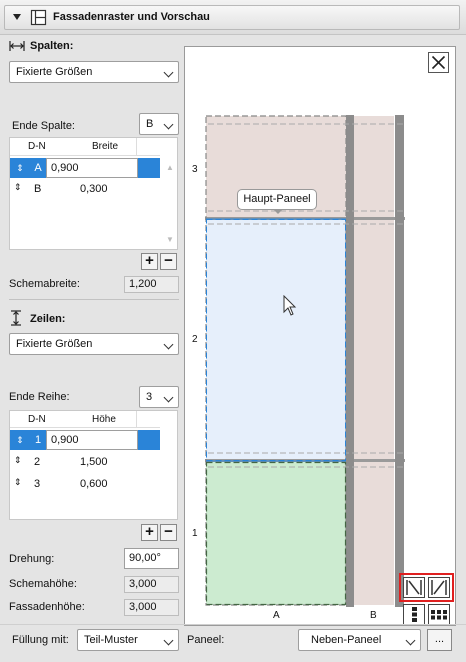 This screenshot has width=466, height=662. I want to click on panel-row2-col-b, so click(374, 340).